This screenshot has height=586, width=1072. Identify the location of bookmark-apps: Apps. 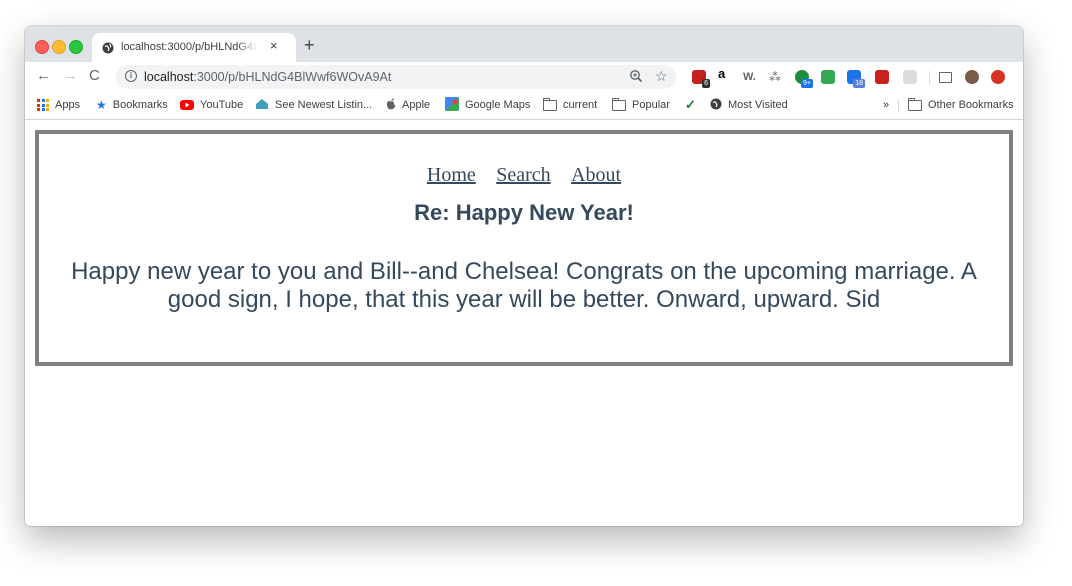
(58, 105).